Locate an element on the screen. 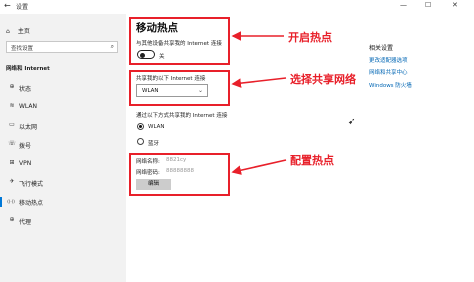 This screenshot has width=474, height=282. radio-wlan is located at coordinates (140, 126).